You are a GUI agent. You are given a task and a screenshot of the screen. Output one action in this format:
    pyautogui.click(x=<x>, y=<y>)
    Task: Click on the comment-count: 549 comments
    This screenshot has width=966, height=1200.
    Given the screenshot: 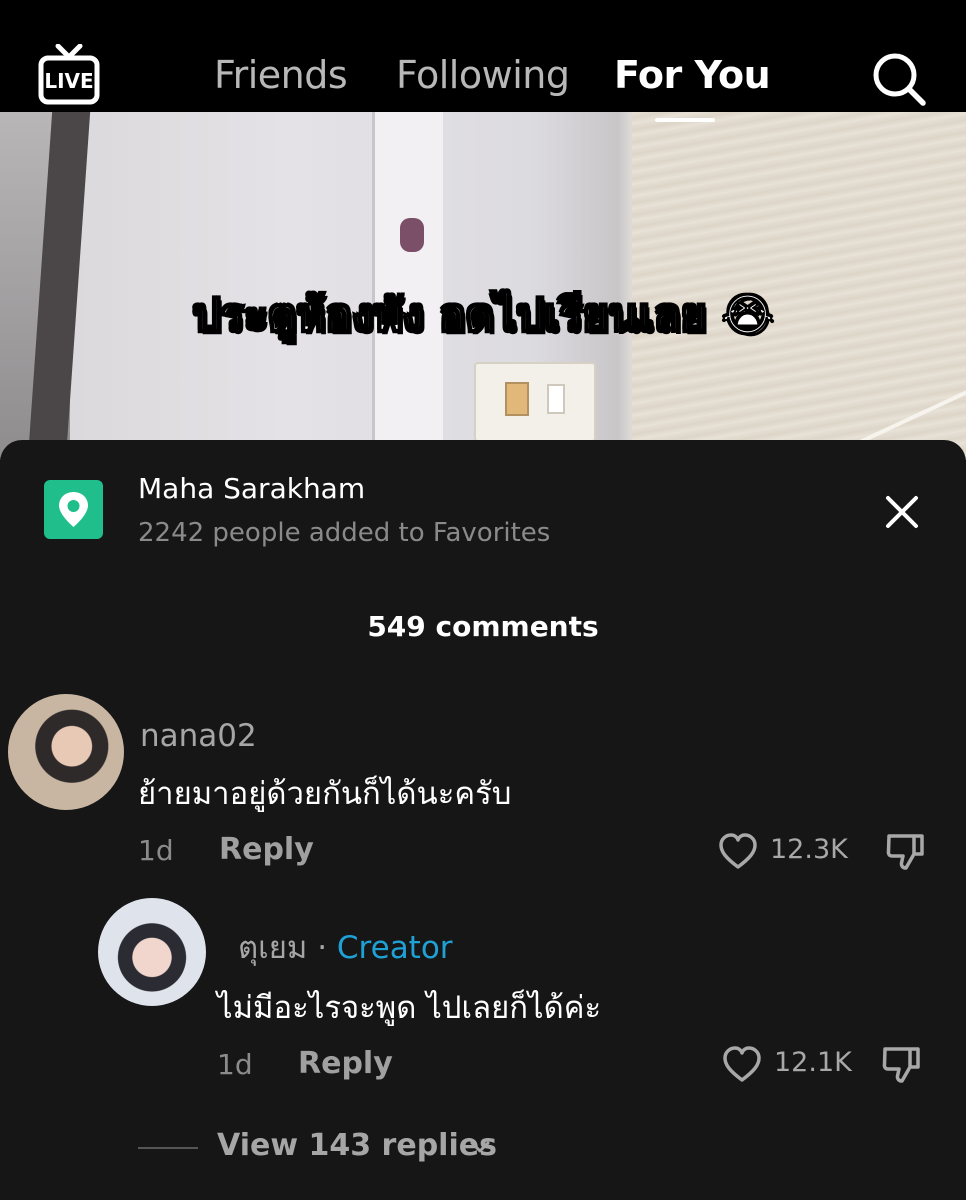 What is the action you would take?
    pyautogui.click(x=483, y=626)
    